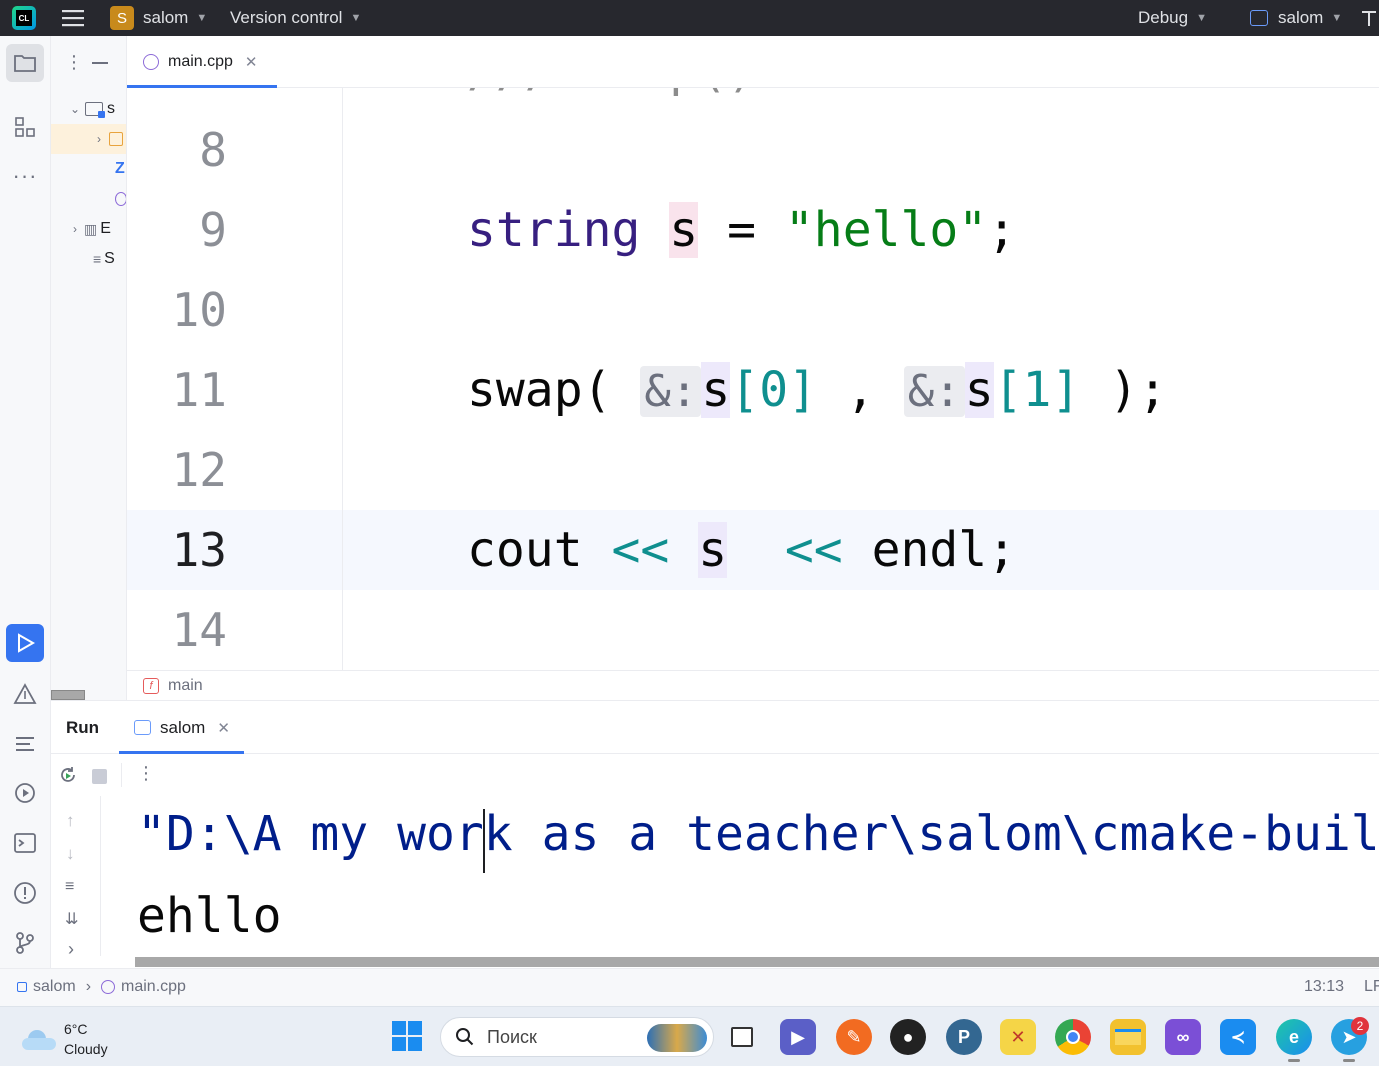  Describe the element at coordinates (153, 987) in the screenshot. I see `status-file: main.cpp` at that location.